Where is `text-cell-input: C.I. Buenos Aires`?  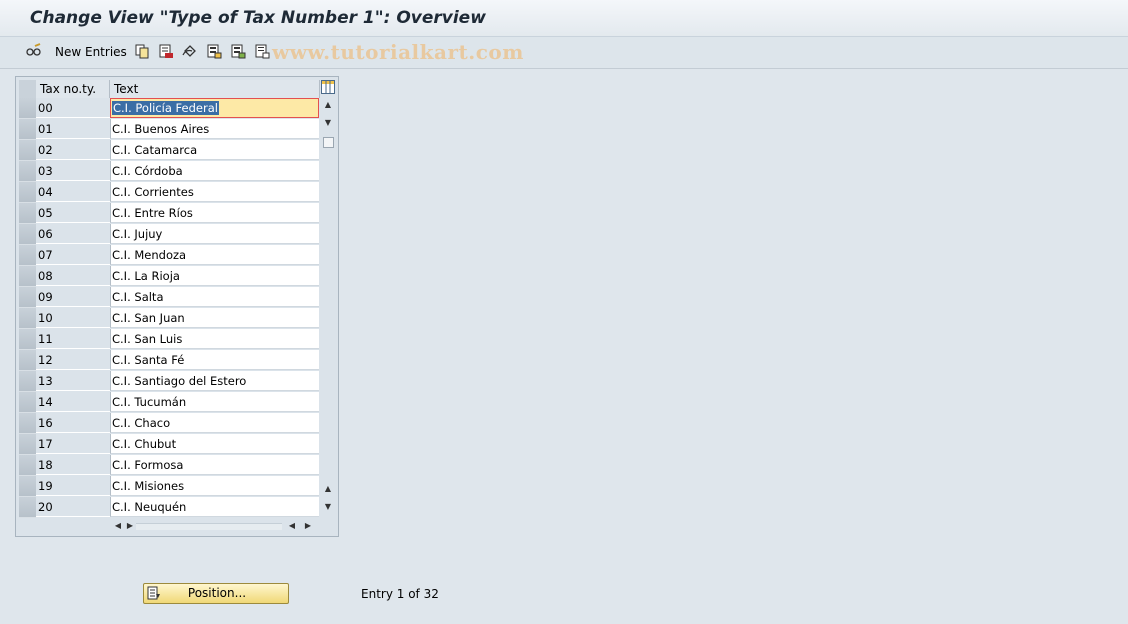
text-cell-input: C.I. Buenos Aires is located at coordinates (214, 129).